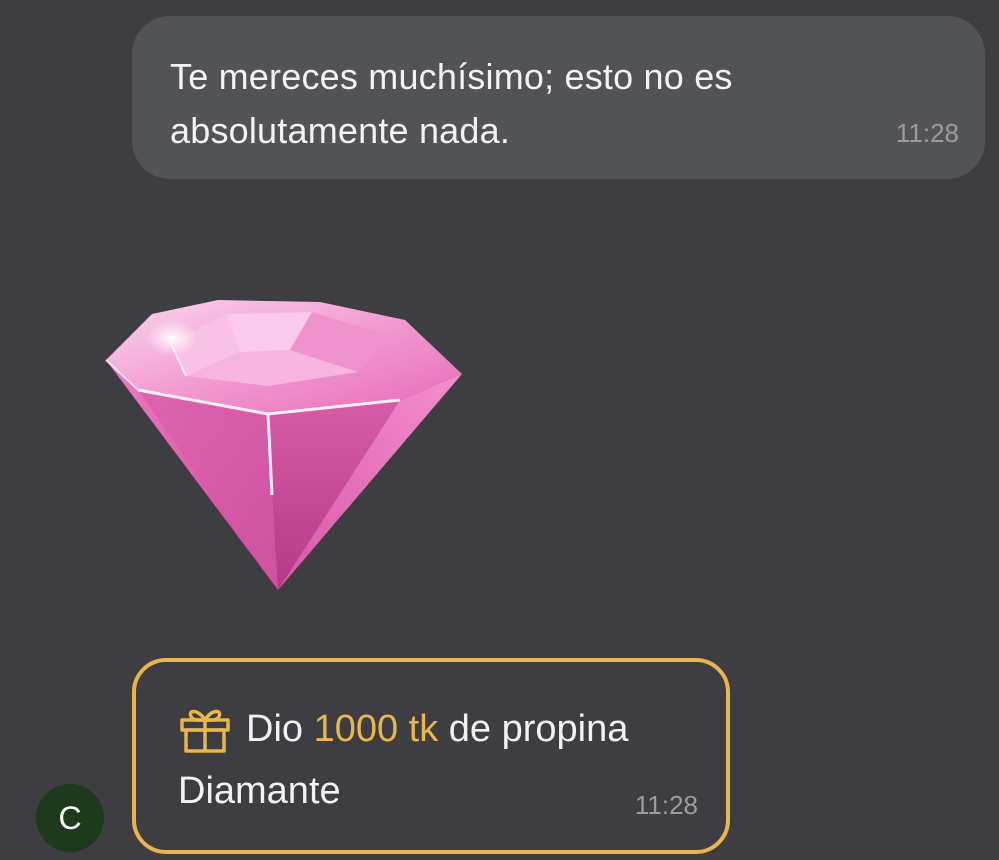 The height and width of the screenshot is (860, 999). I want to click on tip-message-bubble: Dio 1000 tk de propina Diamante 11:28, so click(431, 756).